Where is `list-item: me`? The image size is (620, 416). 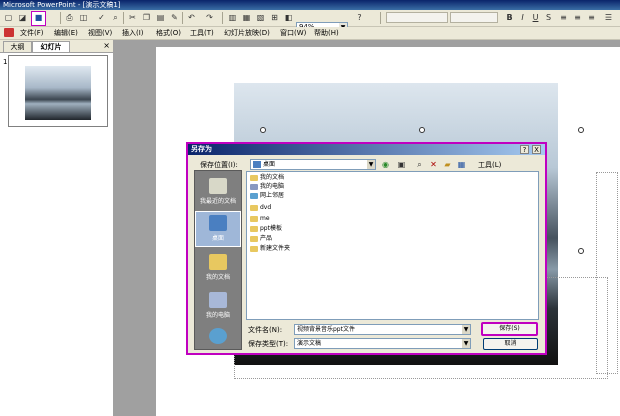 list-item: me is located at coordinates (260, 219).